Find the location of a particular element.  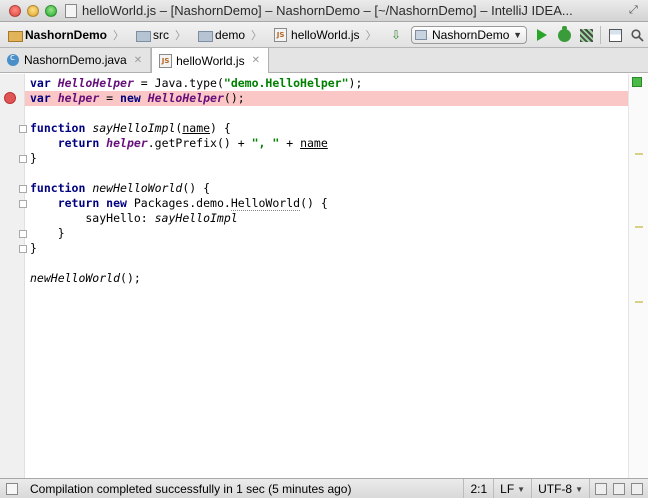

breadcrumb-file: JS helloWorld.js 〉 is located at coordinates (323, 35).